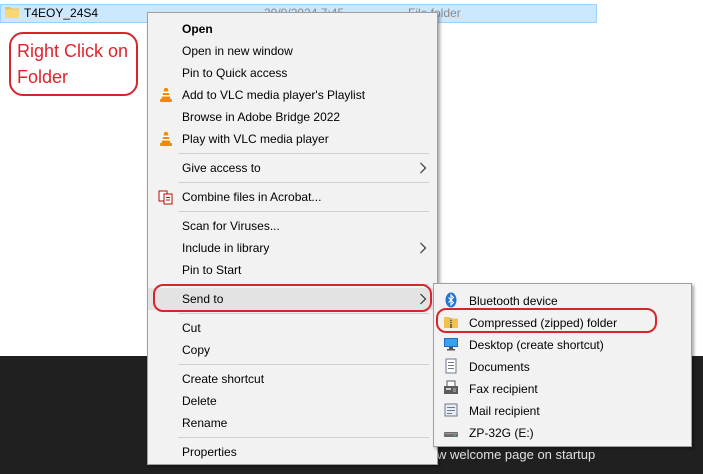  I want to click on menu-item-copy: Copy, so click(292, 350).